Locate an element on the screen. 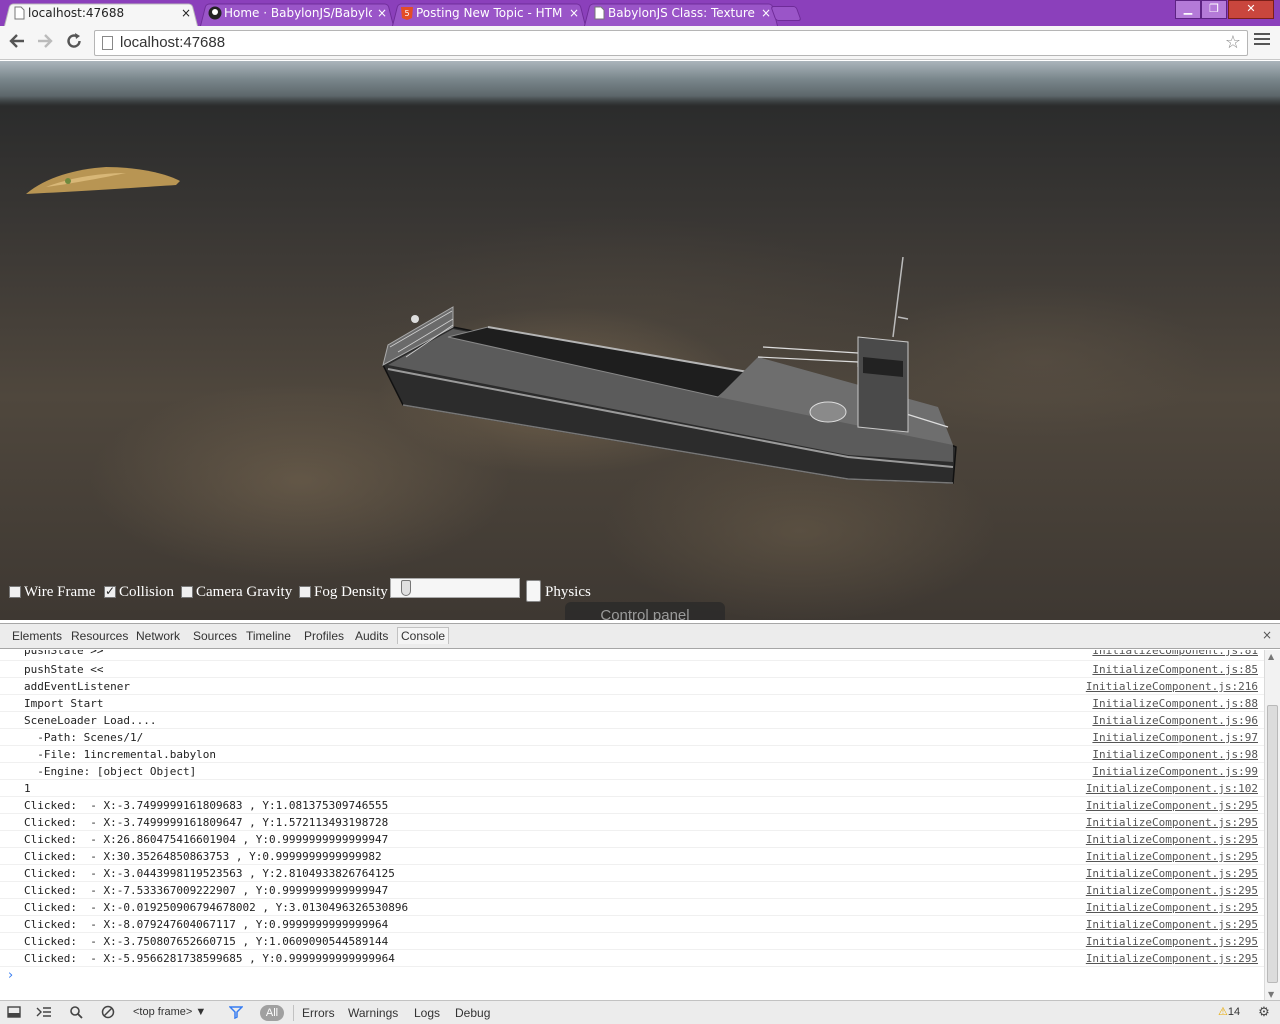 The image size is (1280, 1024). wire-frame-checkbox is located at coordinates (15, 592).